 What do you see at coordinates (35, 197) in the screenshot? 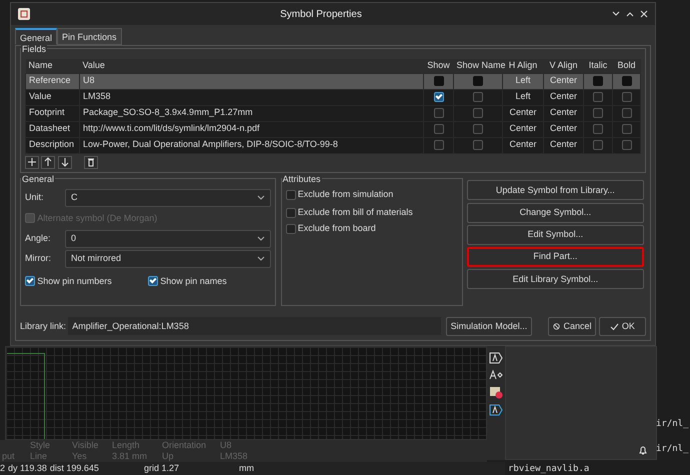
I see `field-label: Unit:` at bounding box center [35, 197].